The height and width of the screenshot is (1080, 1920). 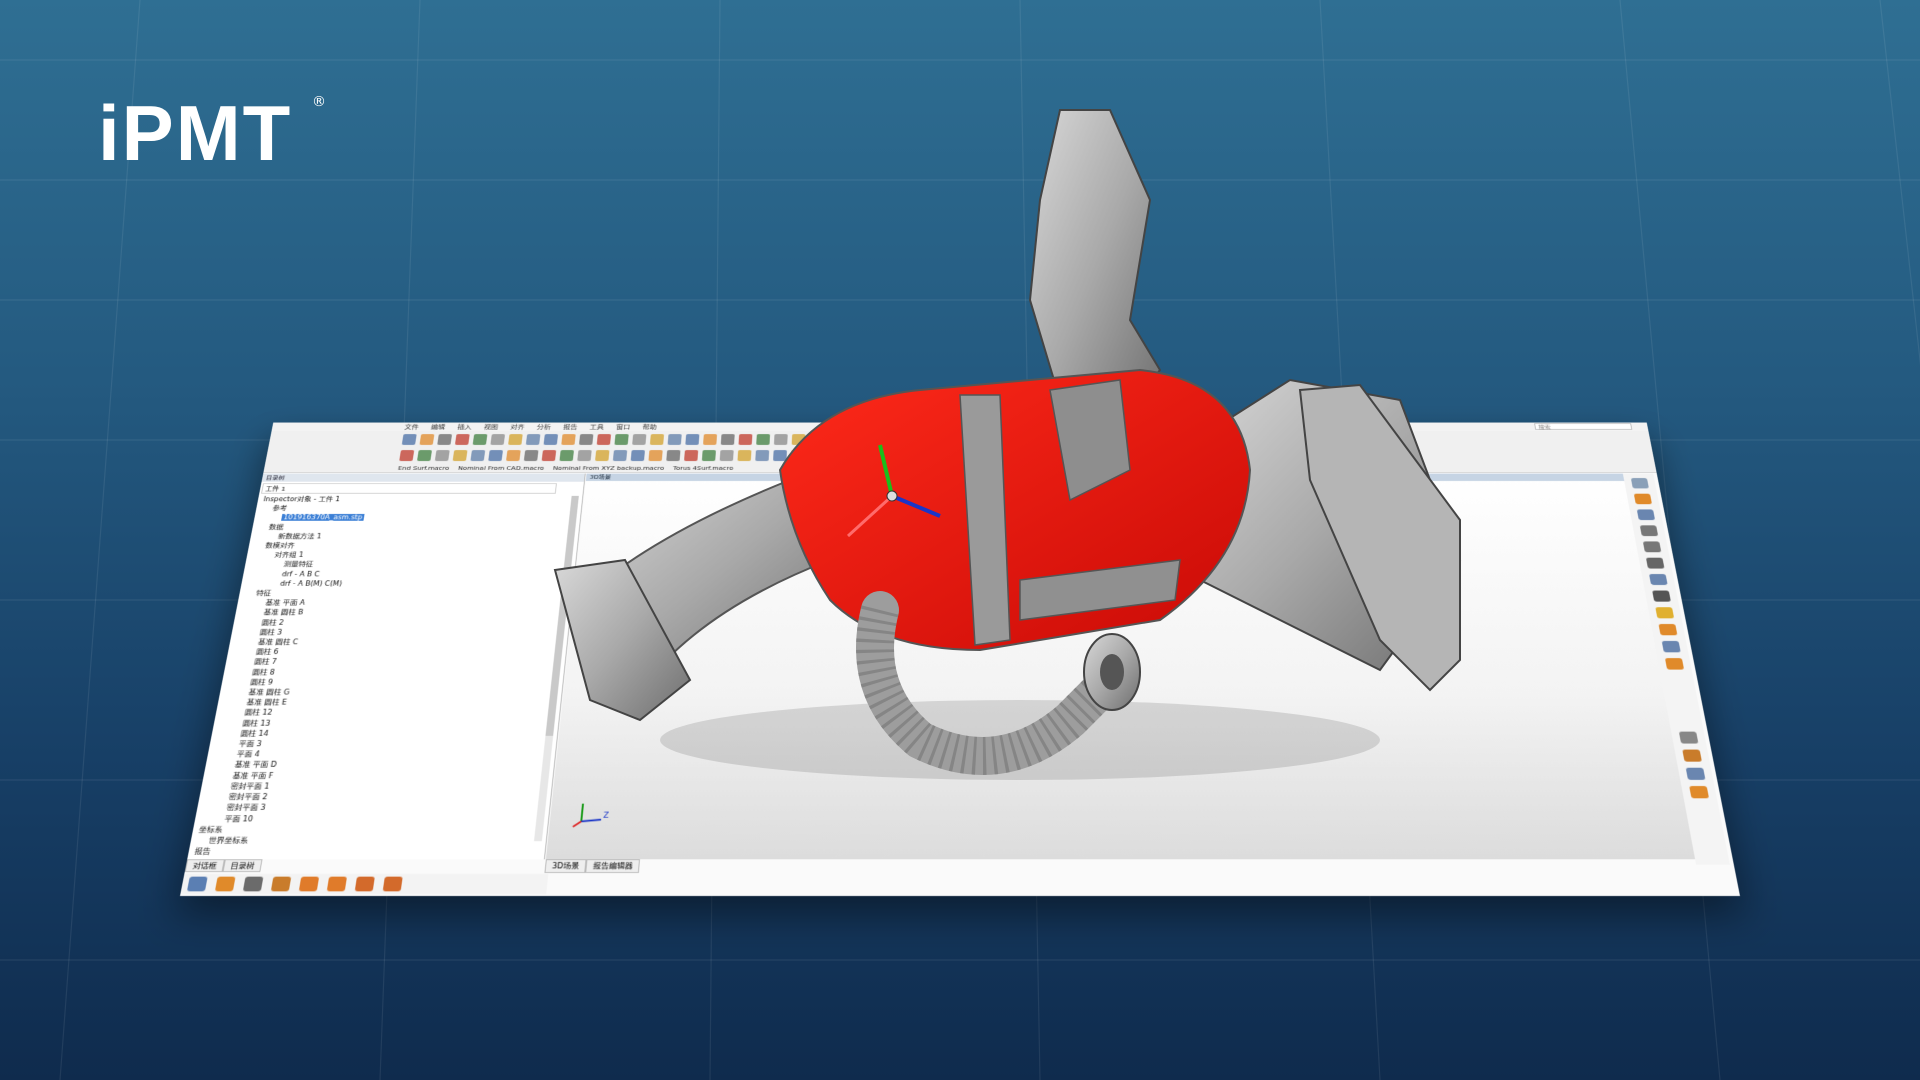 I want to click on menu-item: 视图, so click(x=491, y=427).